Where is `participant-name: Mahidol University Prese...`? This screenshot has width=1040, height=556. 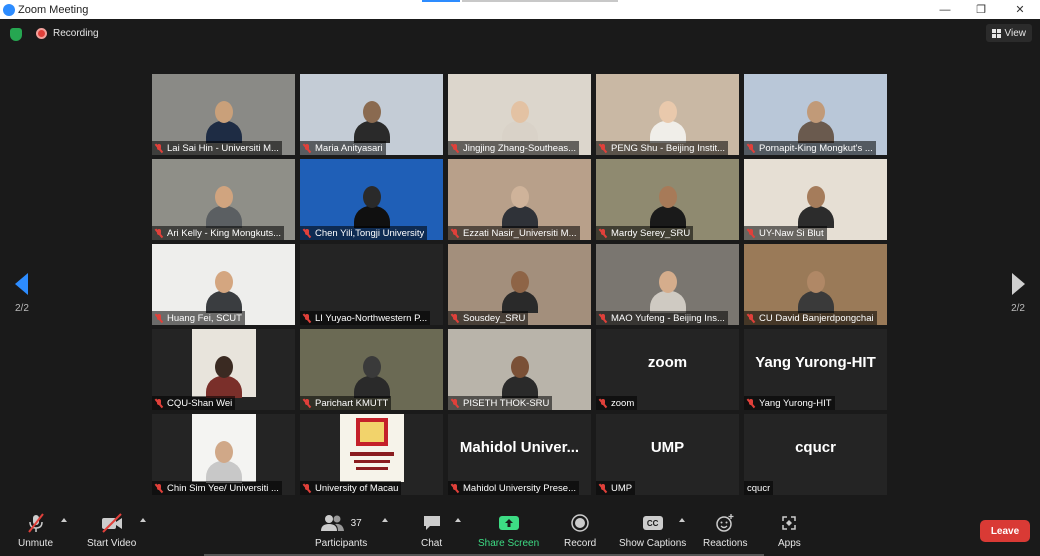 participant-name: Mahidol University Prese... is located at coordinates (519, 488).